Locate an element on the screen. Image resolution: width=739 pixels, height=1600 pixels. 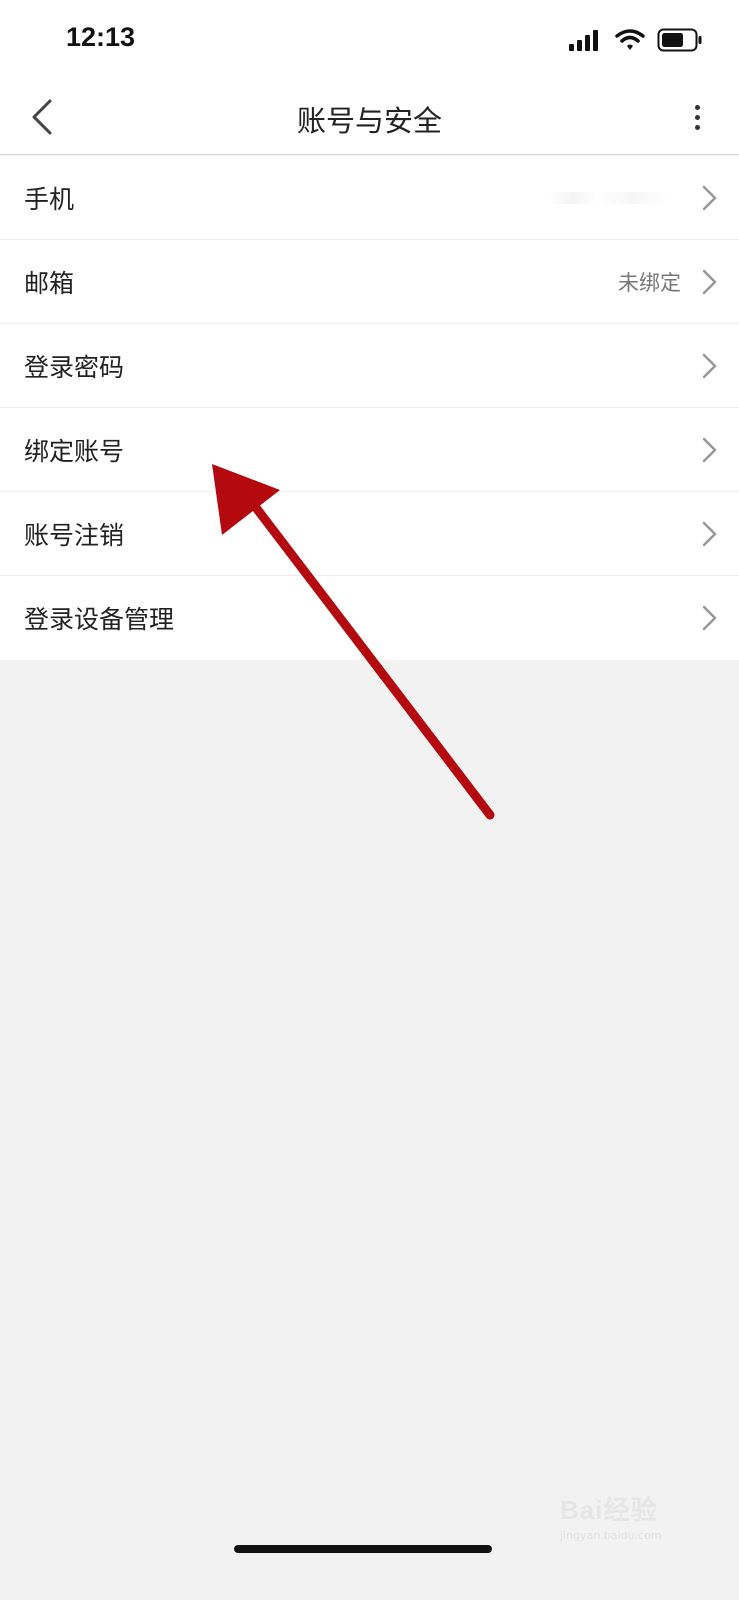
settings-item-label: 账号注销 is located at coordinates (74, 535).